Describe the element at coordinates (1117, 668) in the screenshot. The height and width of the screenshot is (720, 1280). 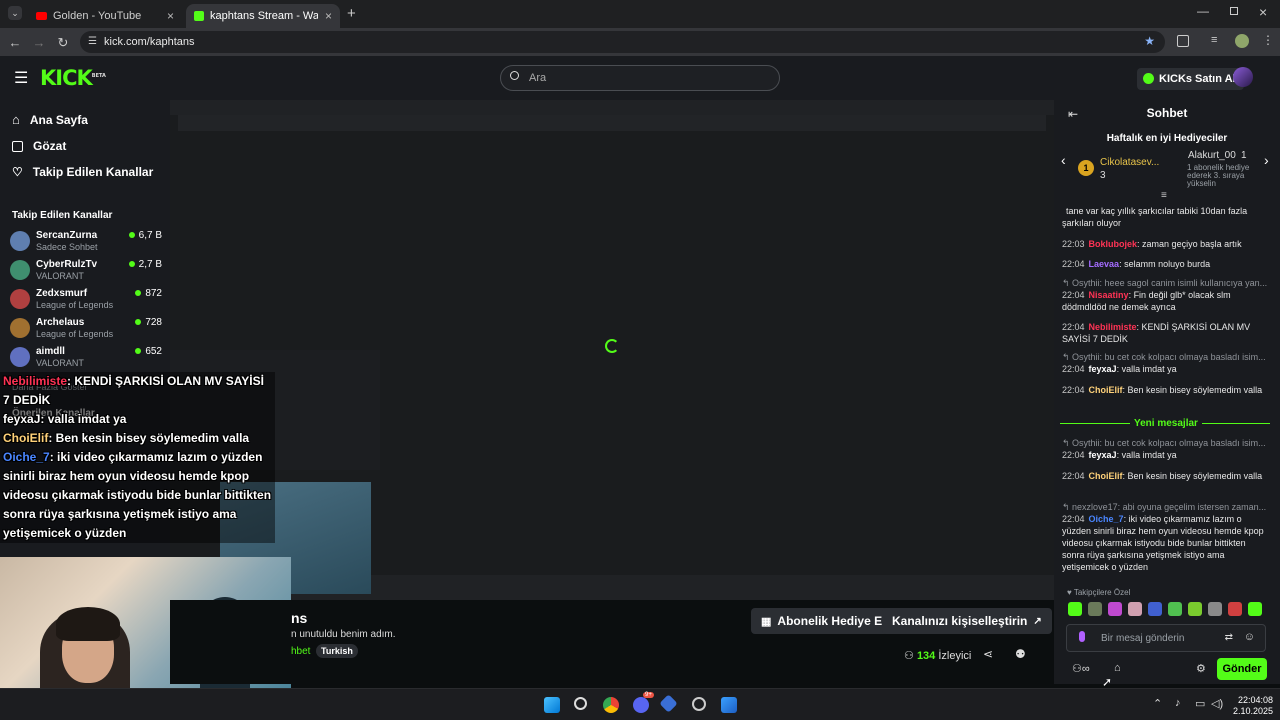
I see `store-icon: ⌂` at that location.